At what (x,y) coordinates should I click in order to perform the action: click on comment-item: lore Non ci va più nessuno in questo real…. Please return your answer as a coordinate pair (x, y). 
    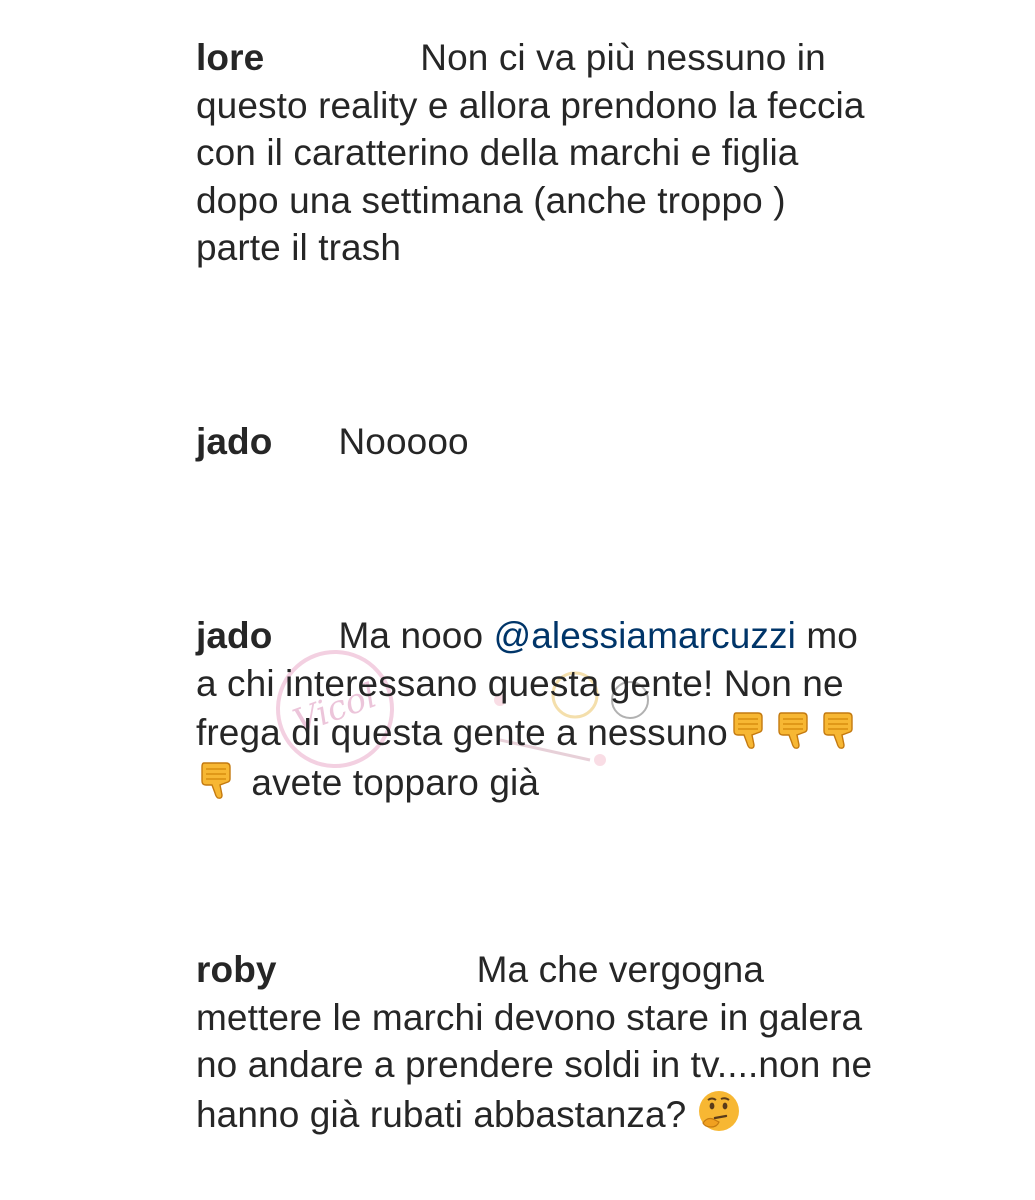
    Looking at the image, I should click on (536, 153).